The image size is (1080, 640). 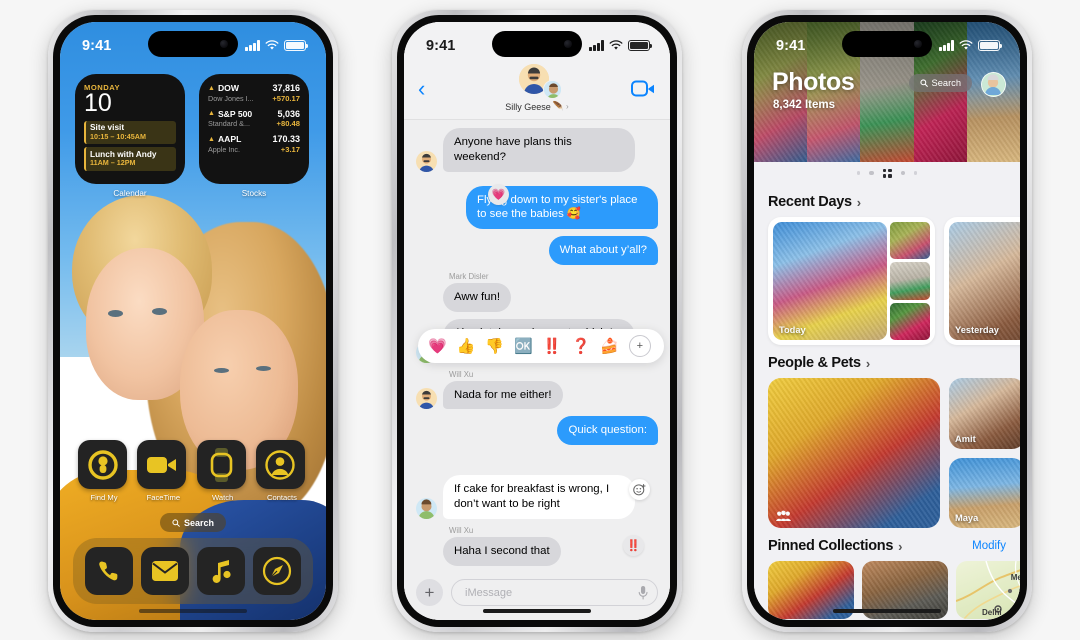 What do you see at coordinates (554, 592) in the screenshot?
I see `imessage-input: iMessage` at bounding box center [554, 592].